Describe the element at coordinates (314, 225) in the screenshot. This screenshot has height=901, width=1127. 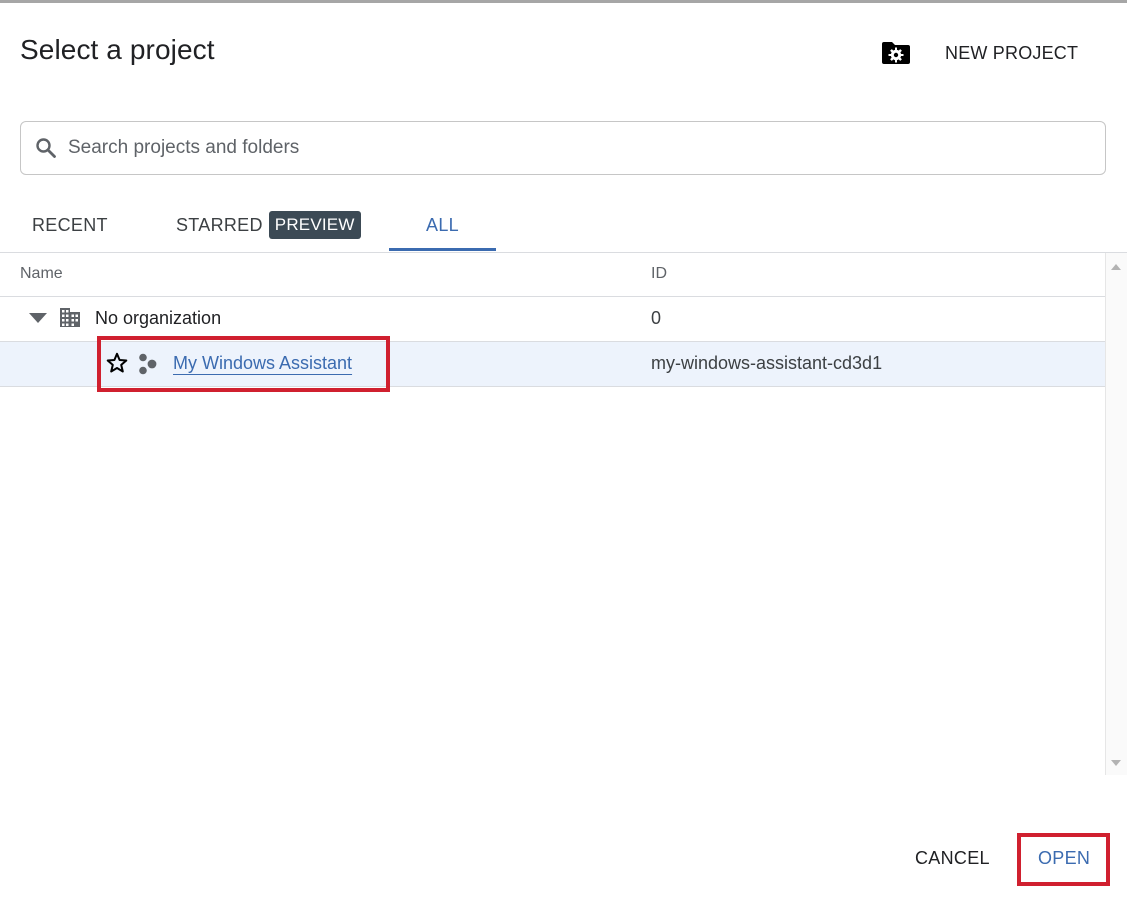
I see `preview-badge: PREVIEW` at that location.